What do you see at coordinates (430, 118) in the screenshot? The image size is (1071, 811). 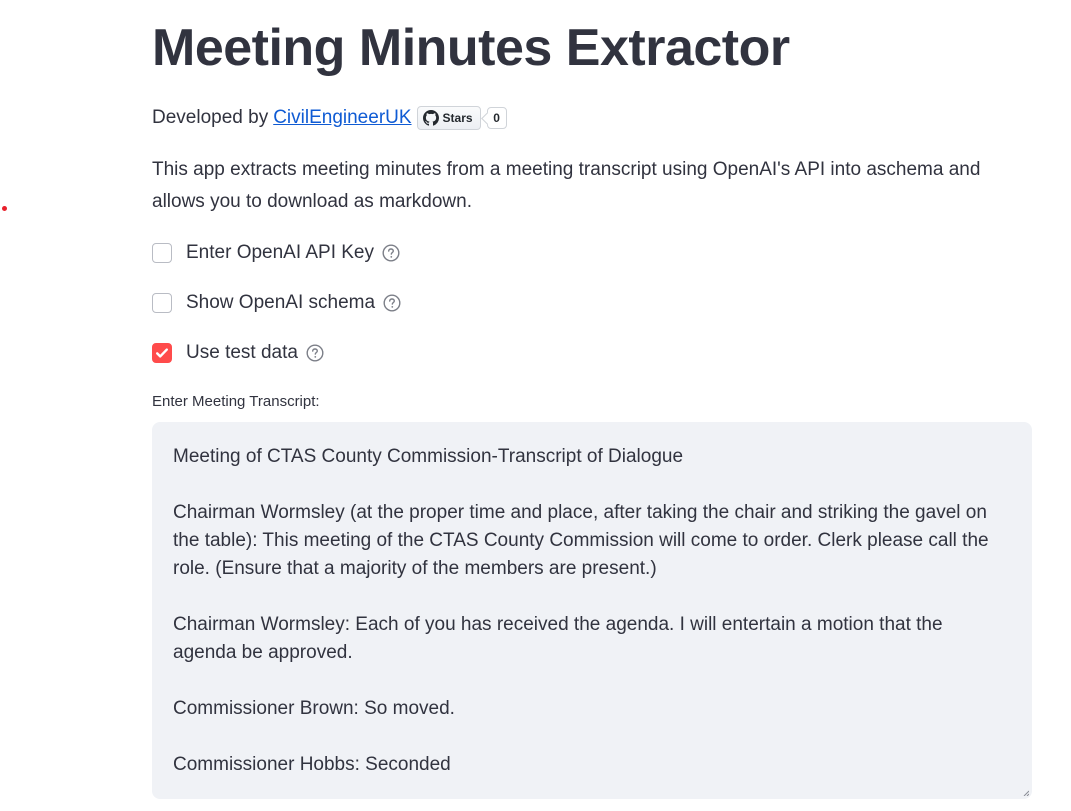 I see `github-mark-icon` at bounding box center [430, 118].